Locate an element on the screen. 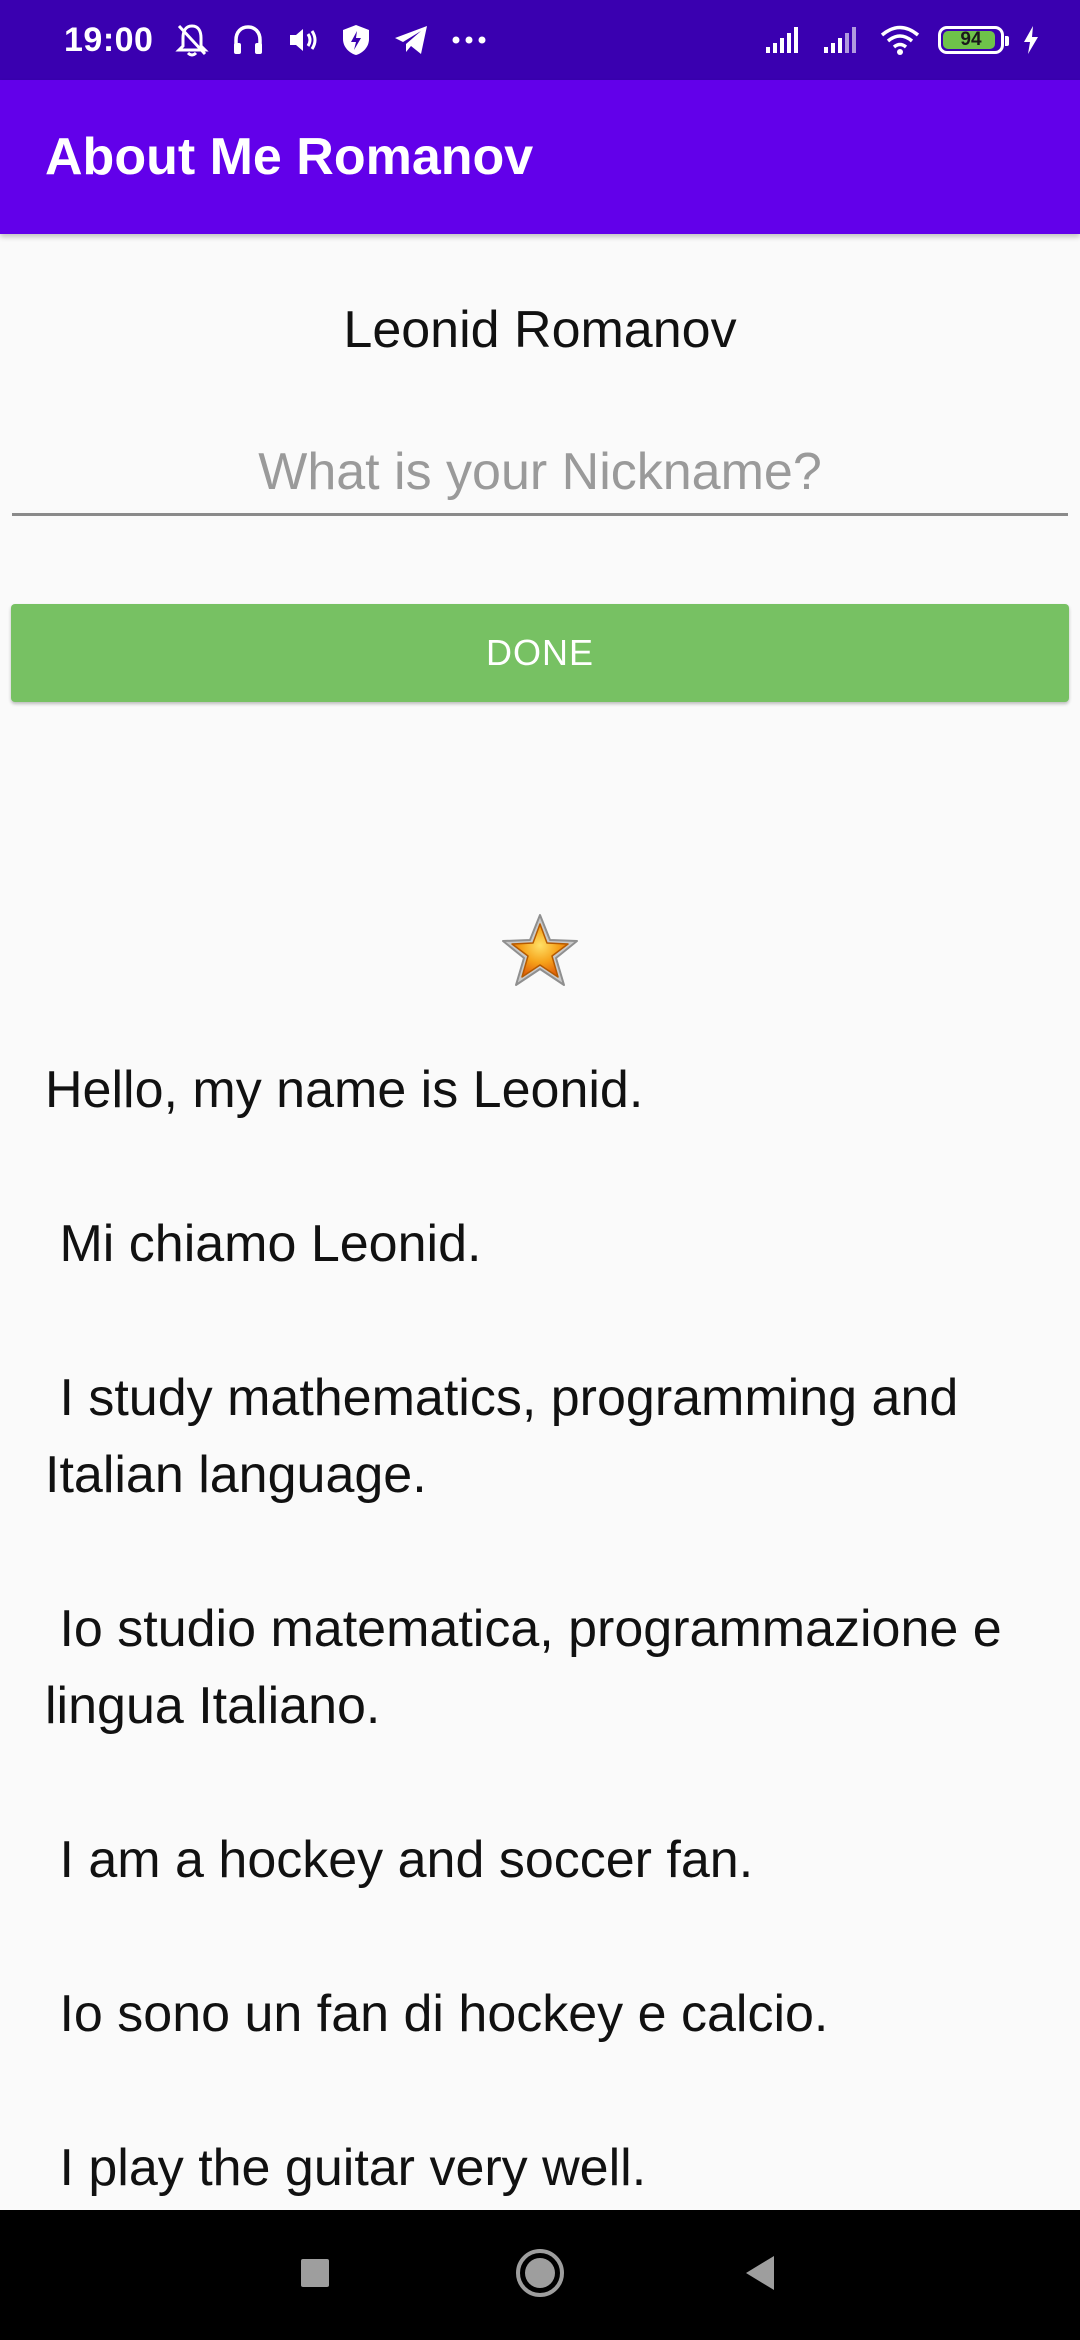 The width and height of the screenshot is (1080, 2340). battery-level: 94 is located at coordinates (971, 39).